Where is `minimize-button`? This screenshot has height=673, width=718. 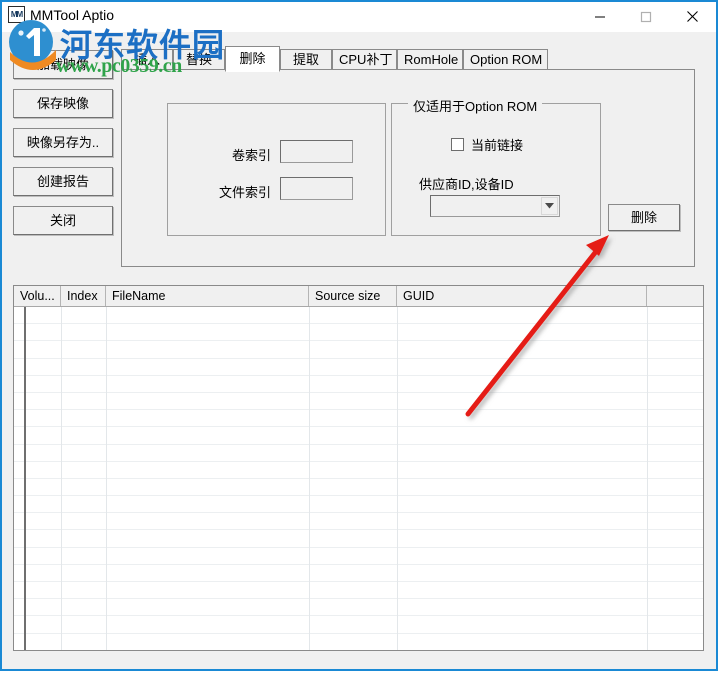
minimize-button is located at coordinates (600, 16).